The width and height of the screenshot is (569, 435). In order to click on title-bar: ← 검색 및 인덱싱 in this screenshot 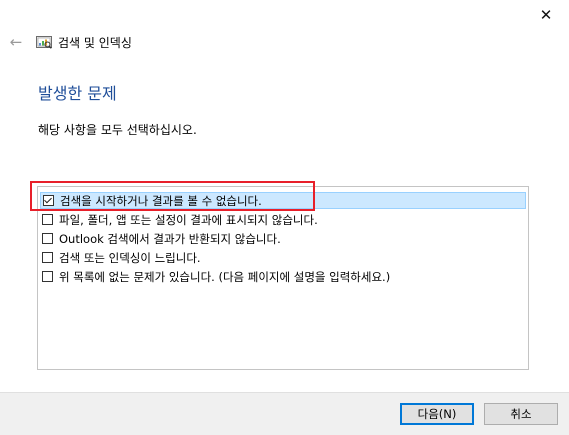, I will do `click(66, 42)`.